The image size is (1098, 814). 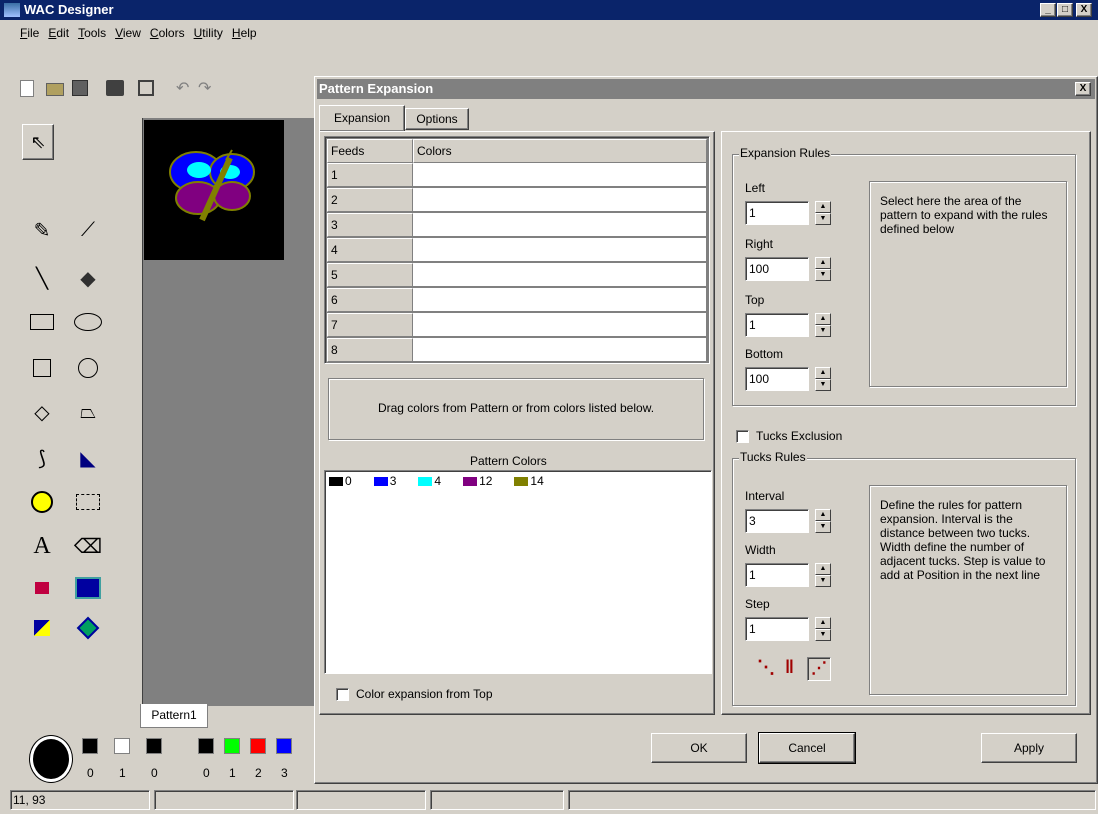 What do you see at coordinates (146, 88) in the screenshot?
I see `exit-icon` at bounding box center [146, 88].